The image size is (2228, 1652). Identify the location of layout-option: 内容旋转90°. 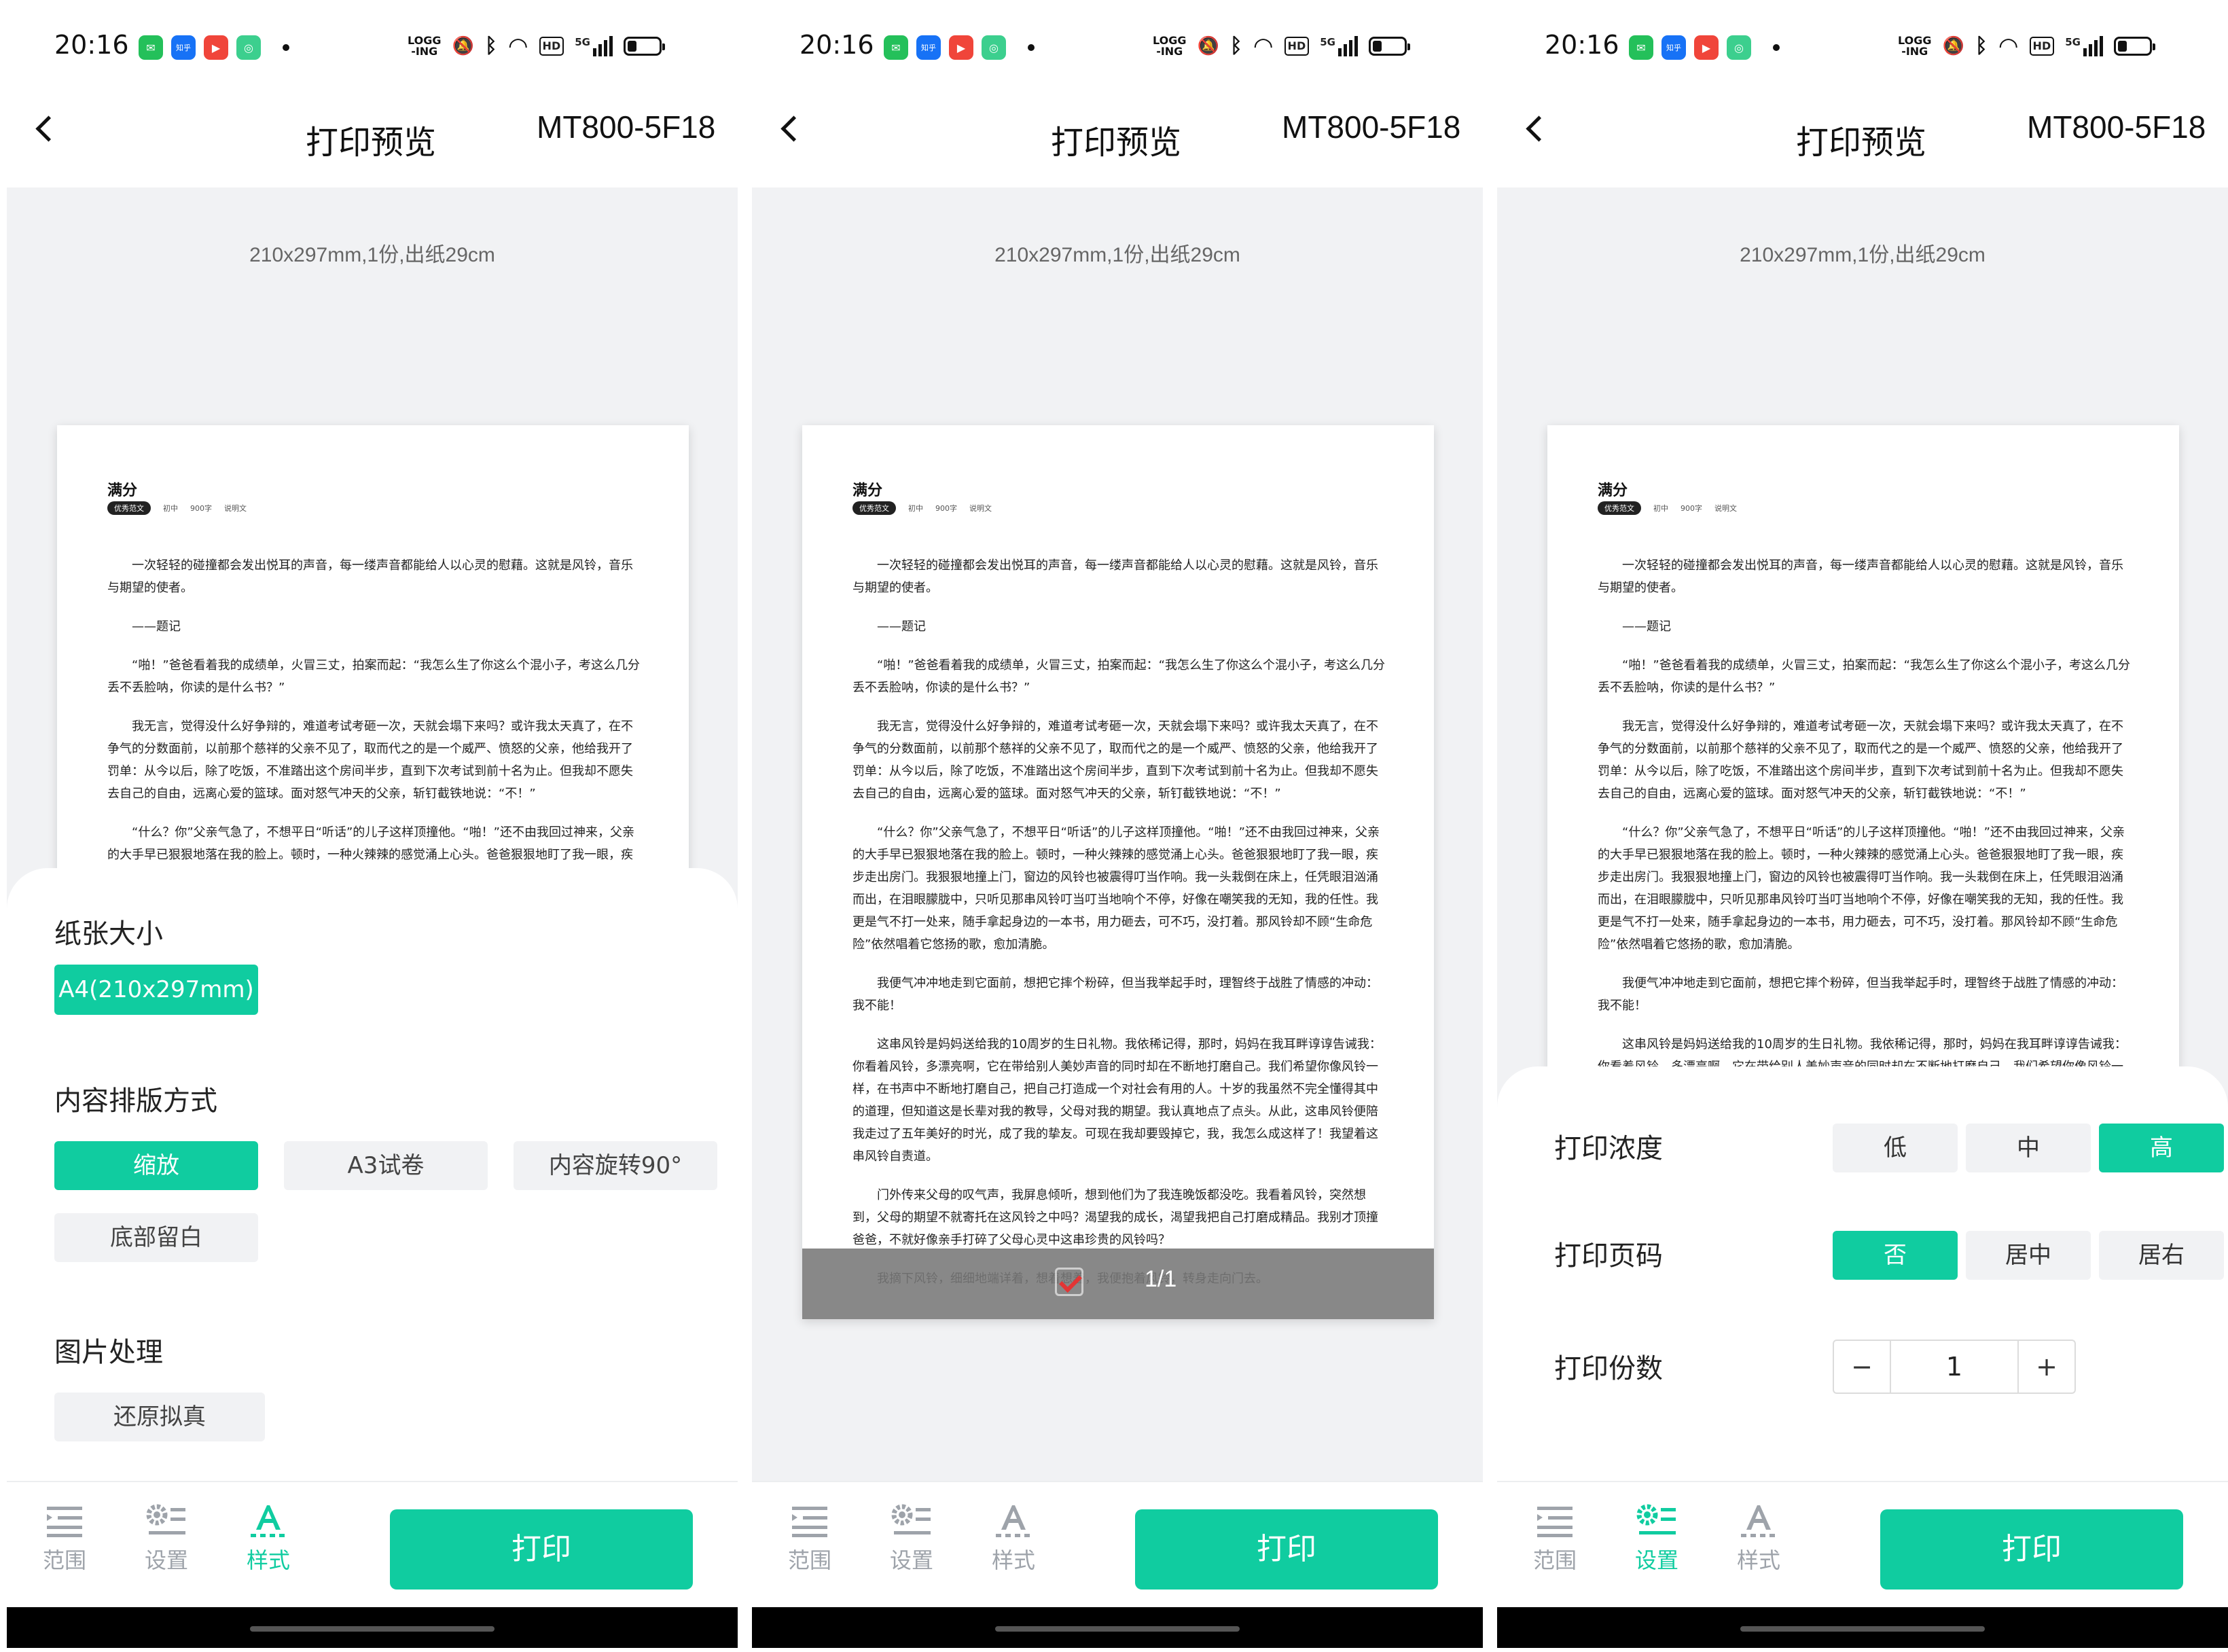
(615, 1165).